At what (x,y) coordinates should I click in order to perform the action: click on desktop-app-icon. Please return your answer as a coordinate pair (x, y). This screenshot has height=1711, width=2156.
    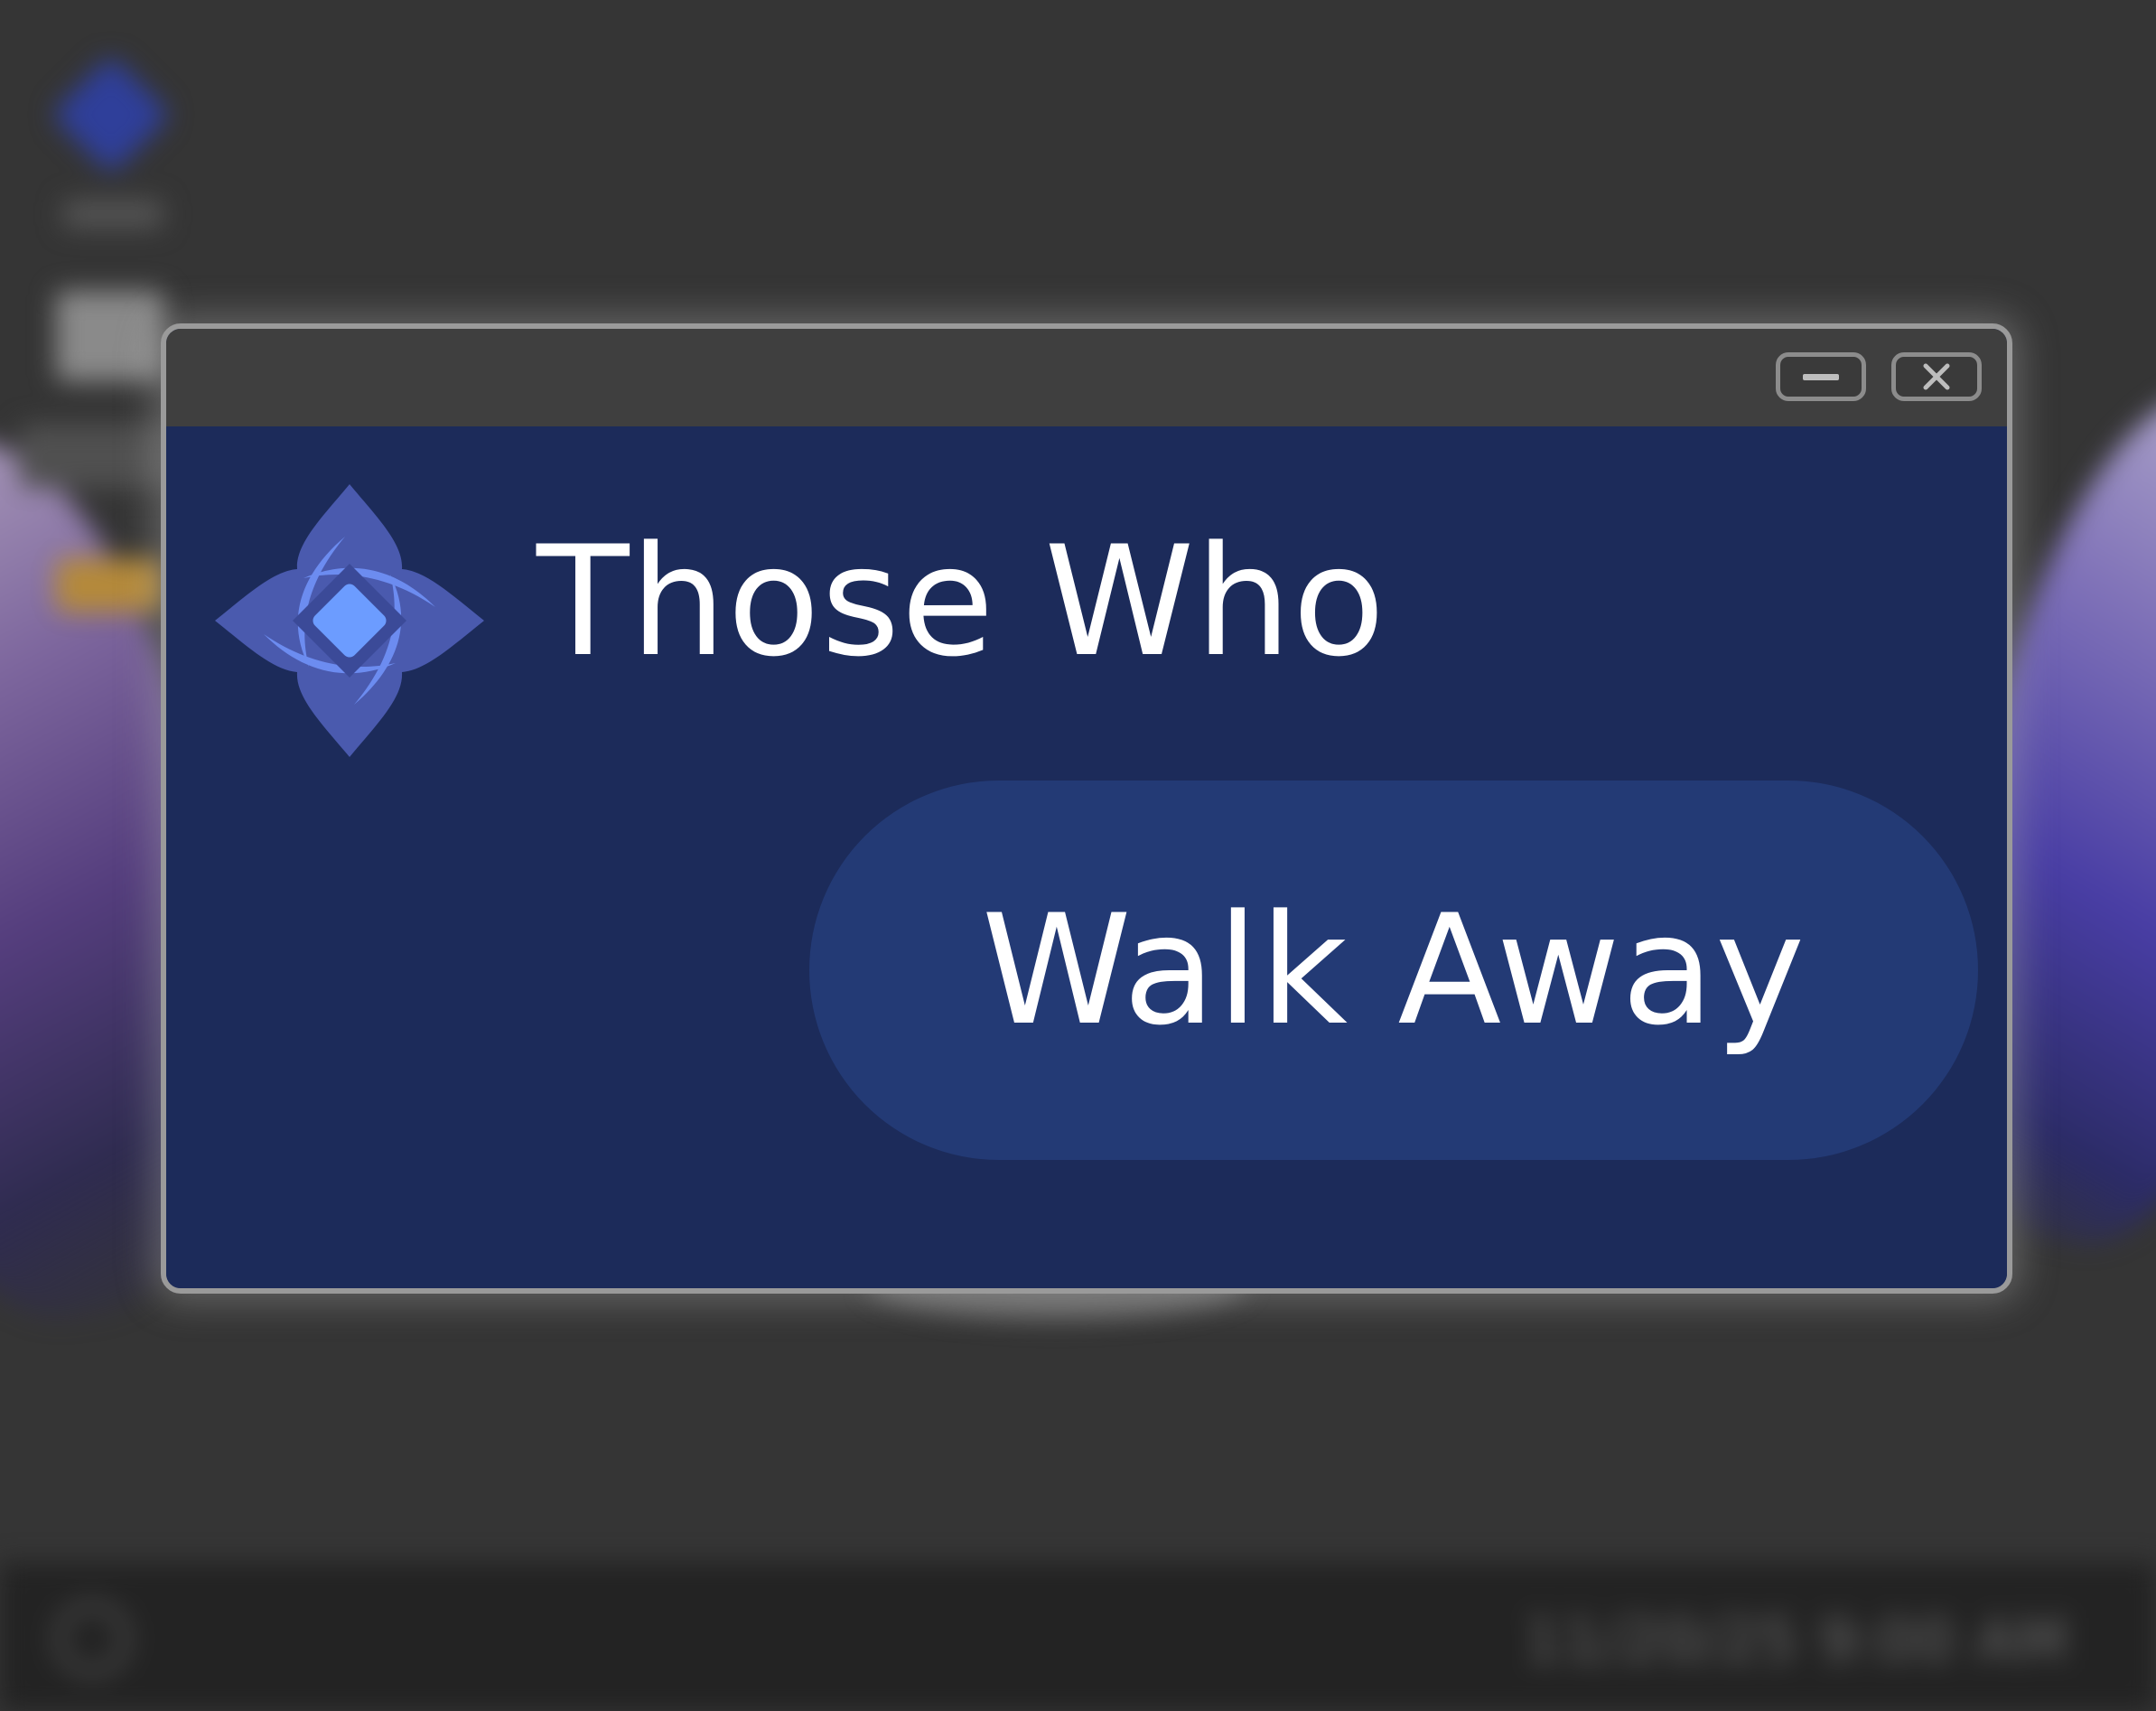
    Looking at the image, I should click on (112, 114).